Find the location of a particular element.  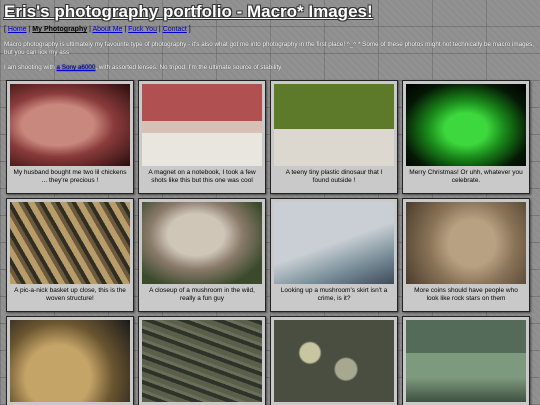

quarter-coin-photo is located at coordinates (70, 361).